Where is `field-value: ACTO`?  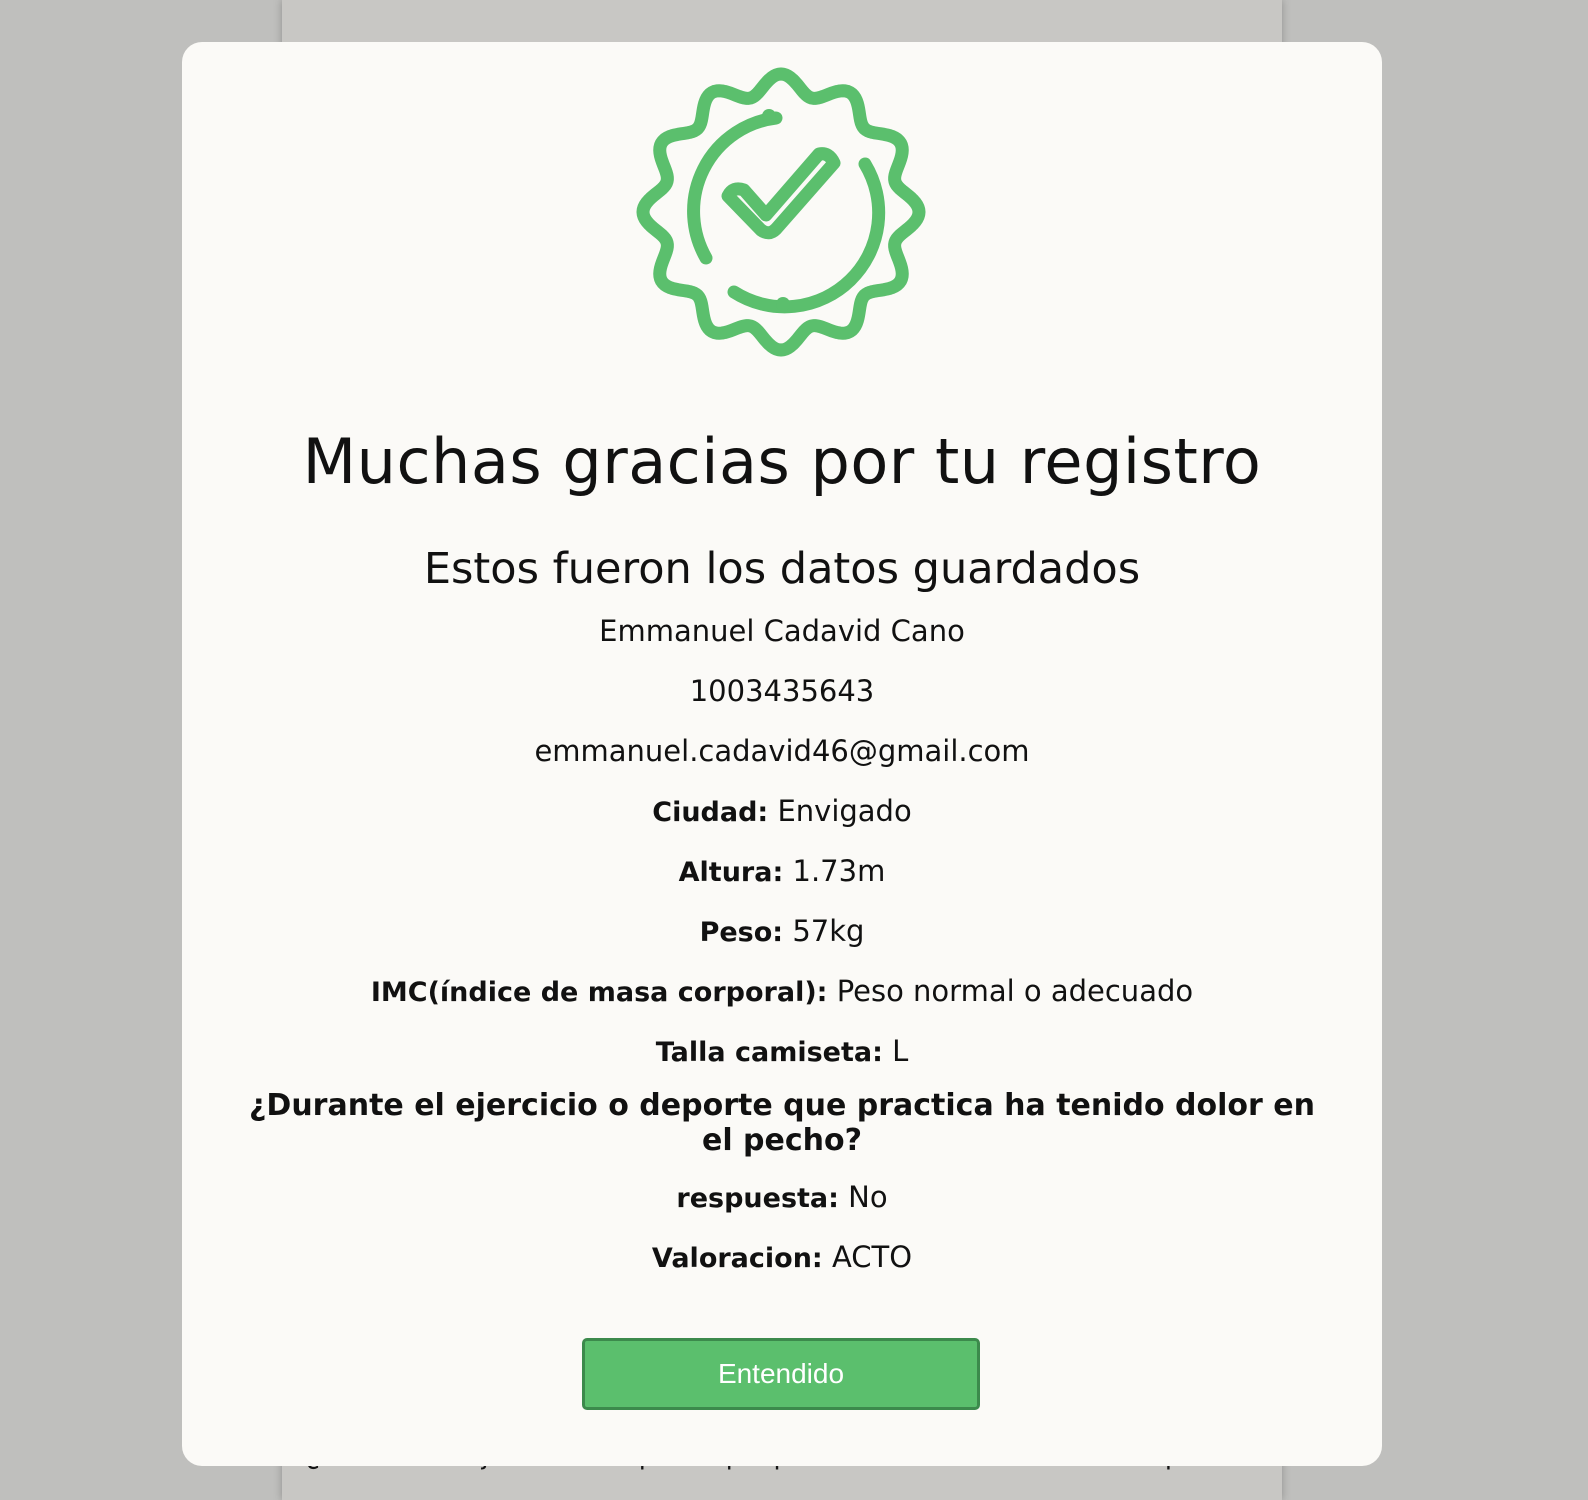
field-value: ACTO is located at coordinates (872, 1257).